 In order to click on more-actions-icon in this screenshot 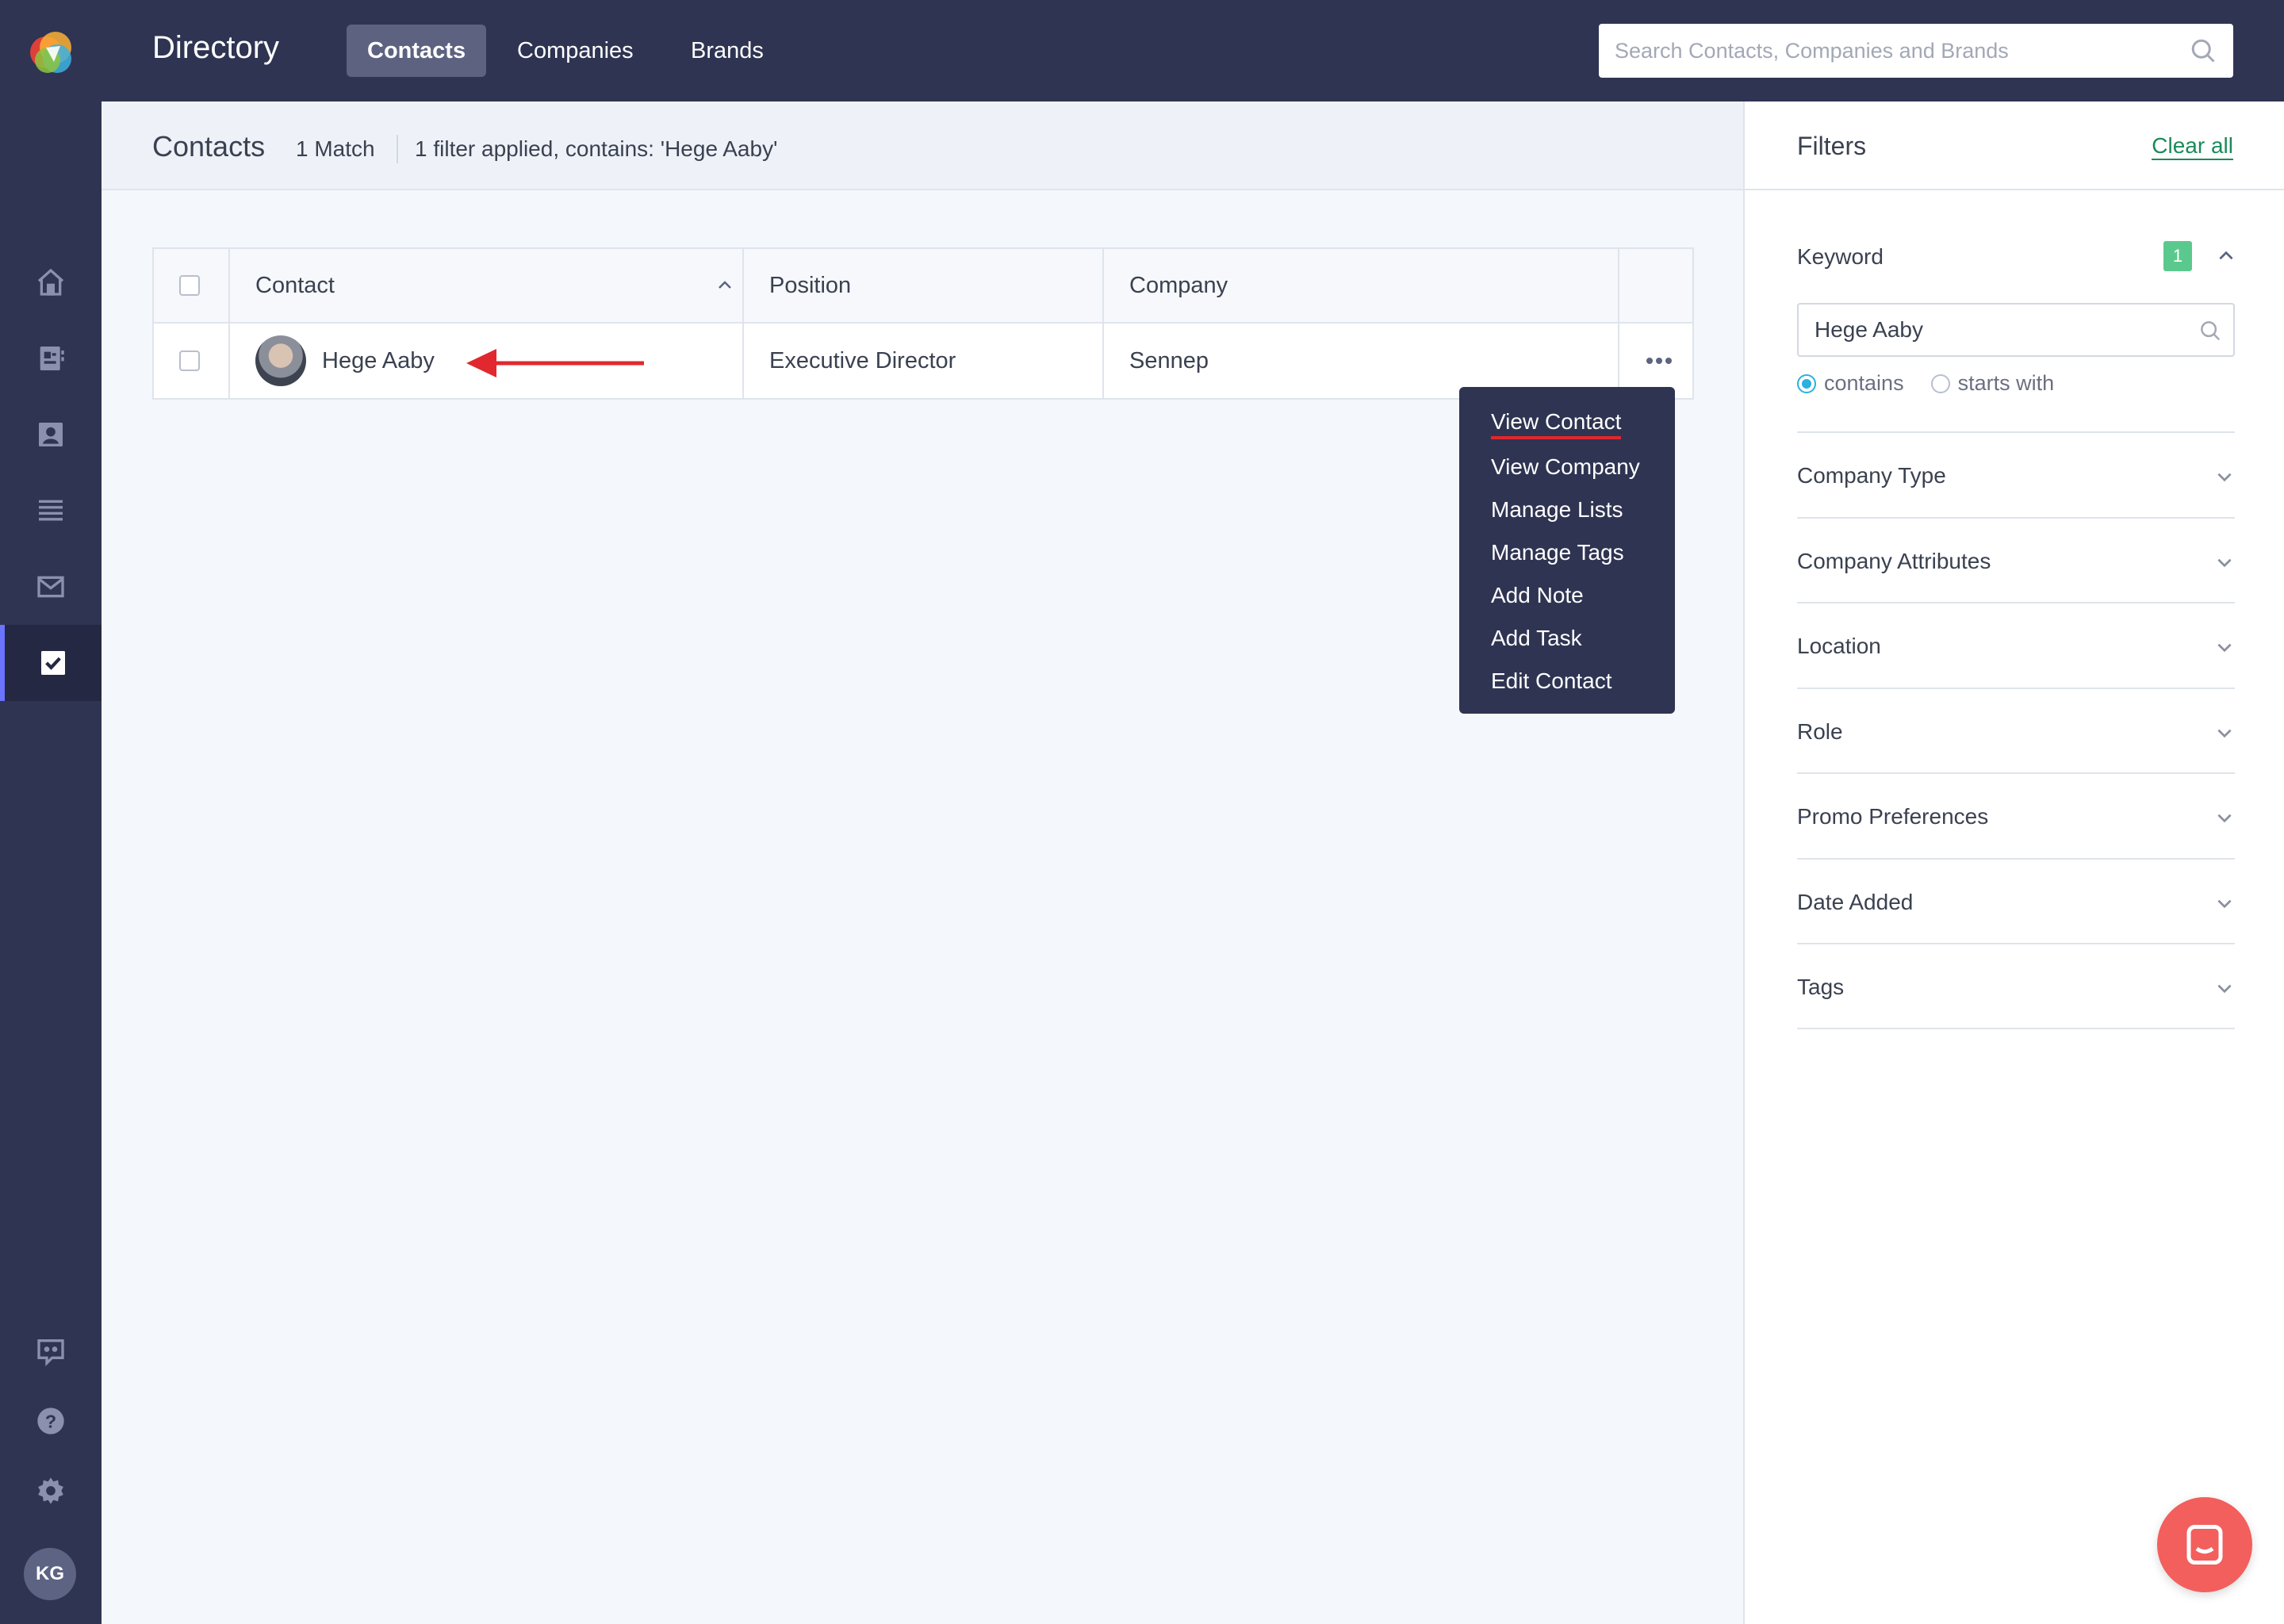, I will do `click(1659, 361)`.